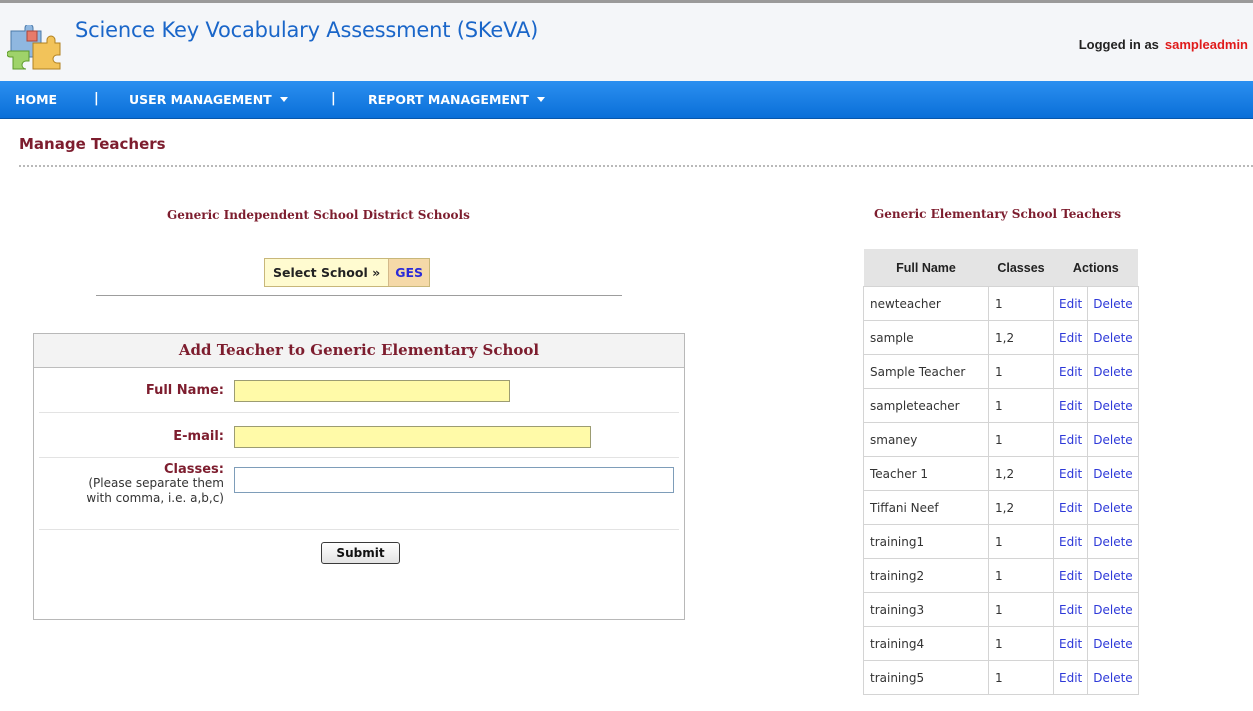  I want to click on page-title: Manage Teachers, so click(92, 144).